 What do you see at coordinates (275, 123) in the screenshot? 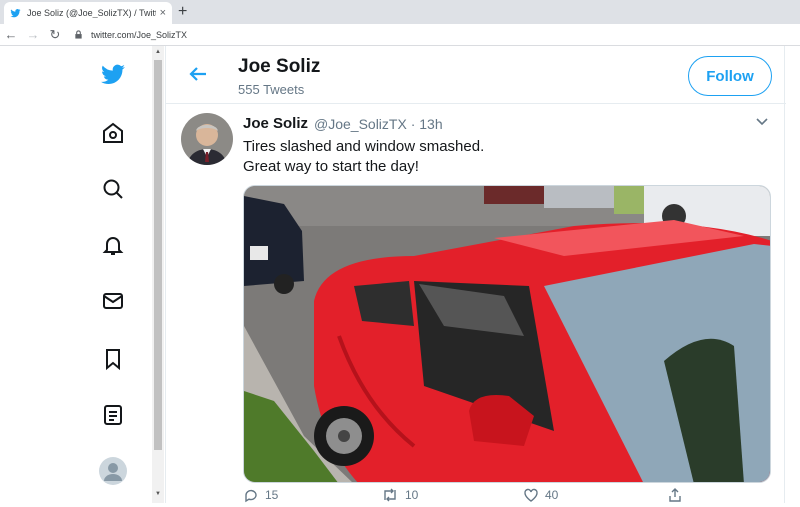
I see `author-name: Joe Soliz` at bounding box center [275, 123].